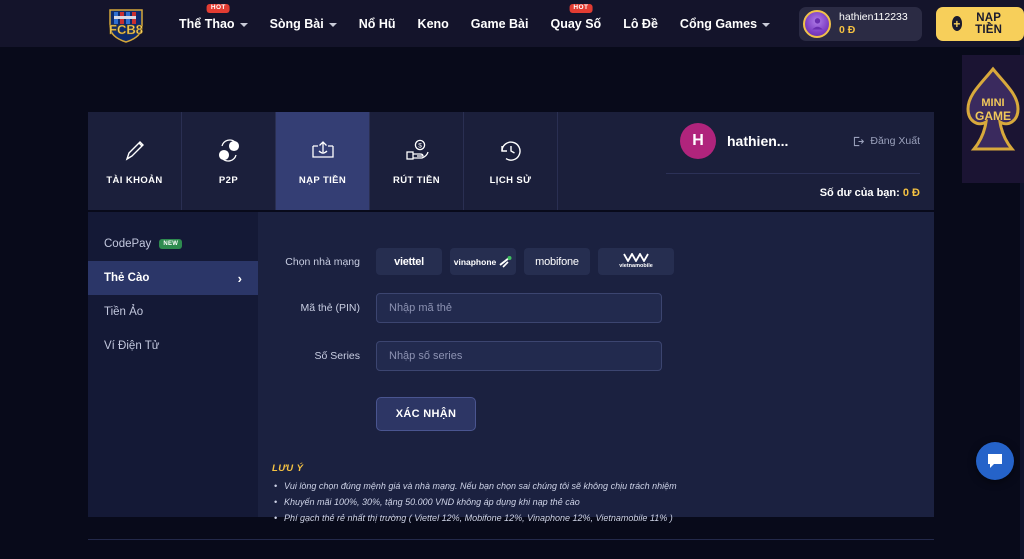  What do you see at coordinates (698, 141) in the screenshot?
I see `avatar: H` at bounding box center [698, 141].